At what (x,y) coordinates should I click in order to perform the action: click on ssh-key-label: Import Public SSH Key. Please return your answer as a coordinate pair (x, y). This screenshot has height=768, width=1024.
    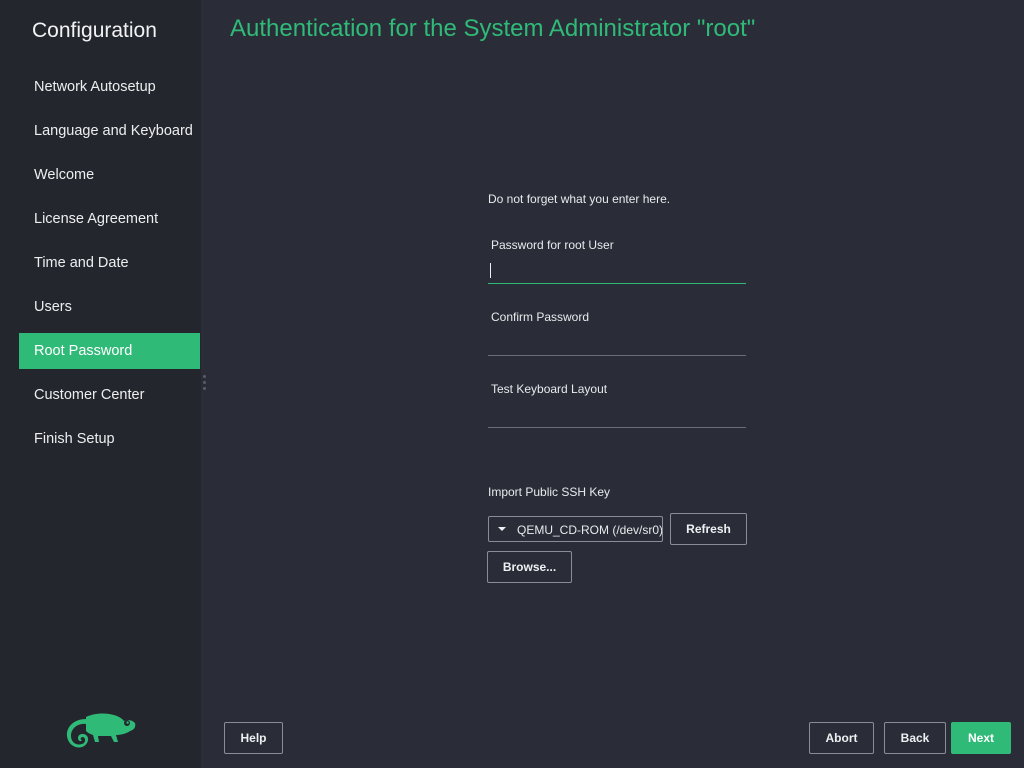
    Looking at the image, I should click on (549, 492).